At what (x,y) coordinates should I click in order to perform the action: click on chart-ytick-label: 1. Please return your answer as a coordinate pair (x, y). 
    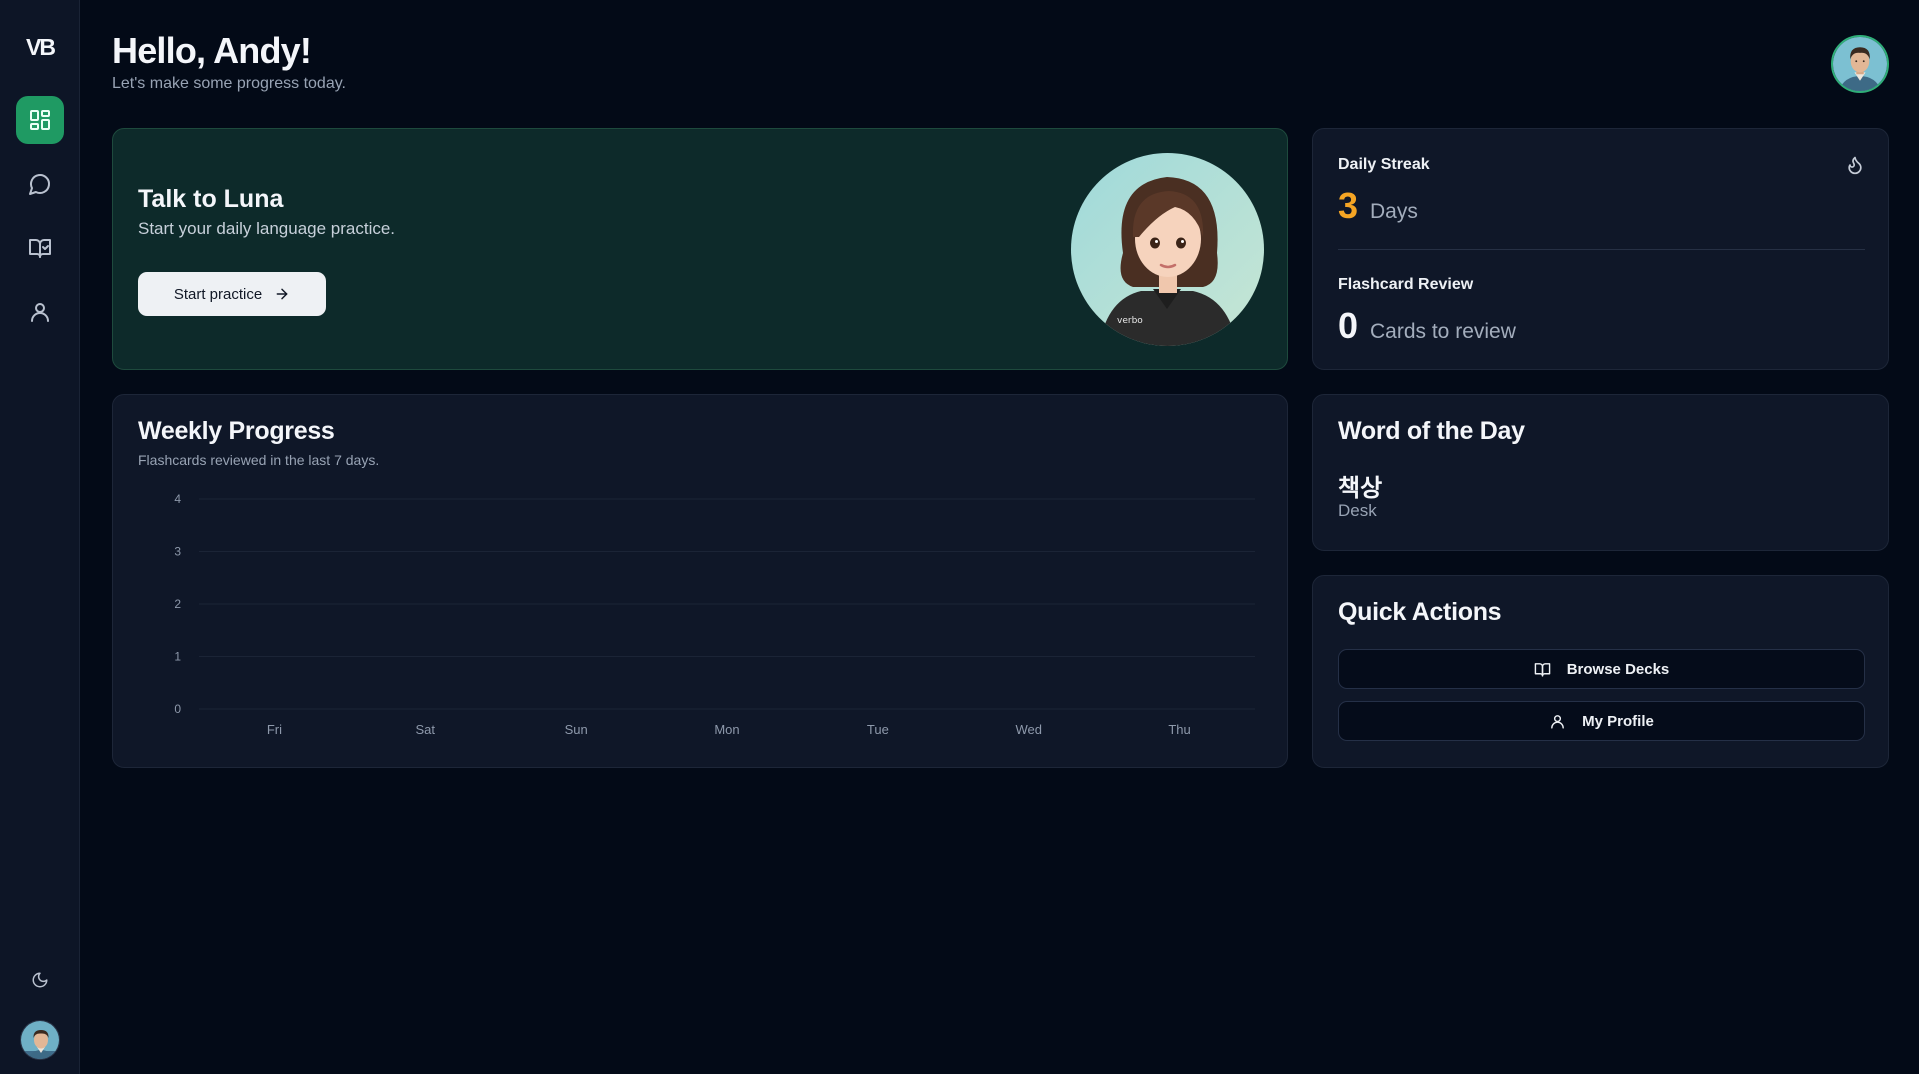
    Looking at the image, I should click on (177, 657).